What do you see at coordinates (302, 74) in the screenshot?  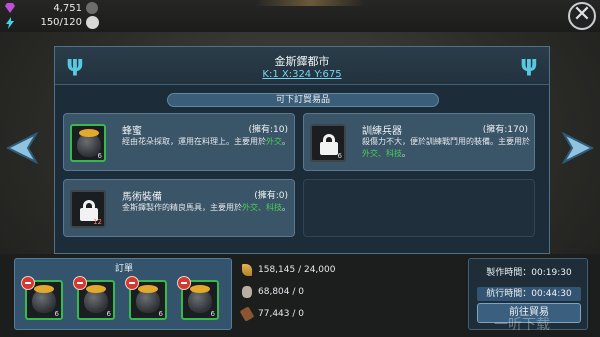 I see `city-coordinates-link: K:1 X:324 Y:675` at bounding box center [302, 74].